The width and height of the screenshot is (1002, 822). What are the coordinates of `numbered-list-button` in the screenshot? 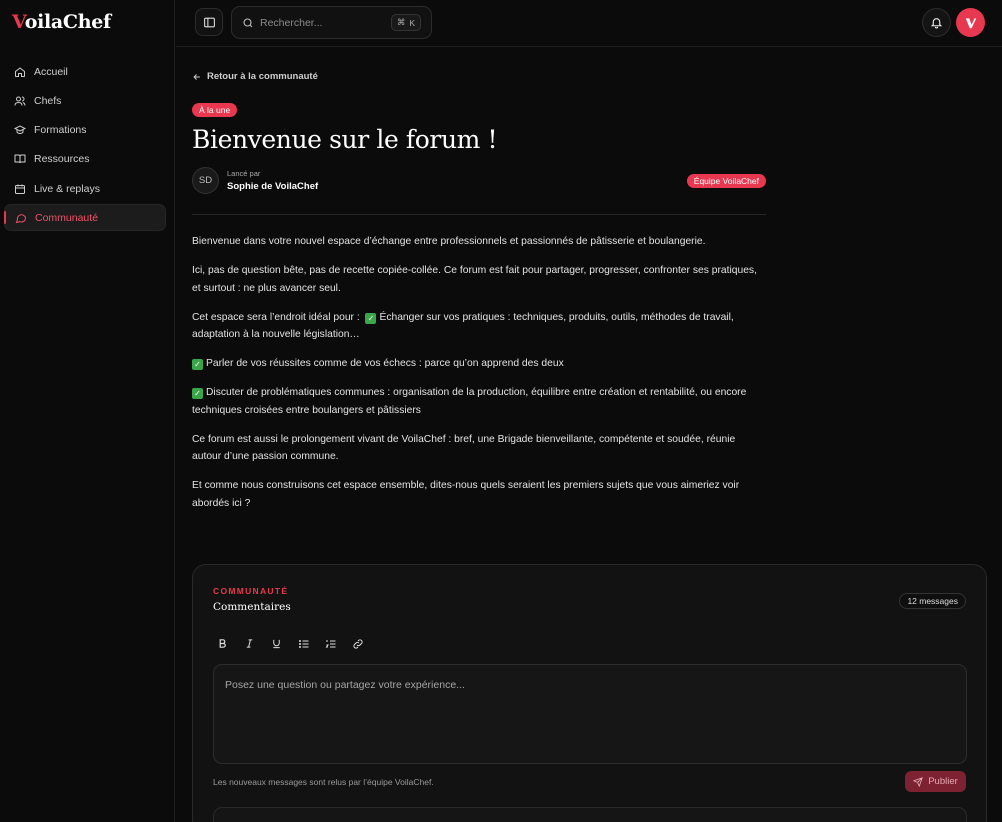 It's located at (330, 643).